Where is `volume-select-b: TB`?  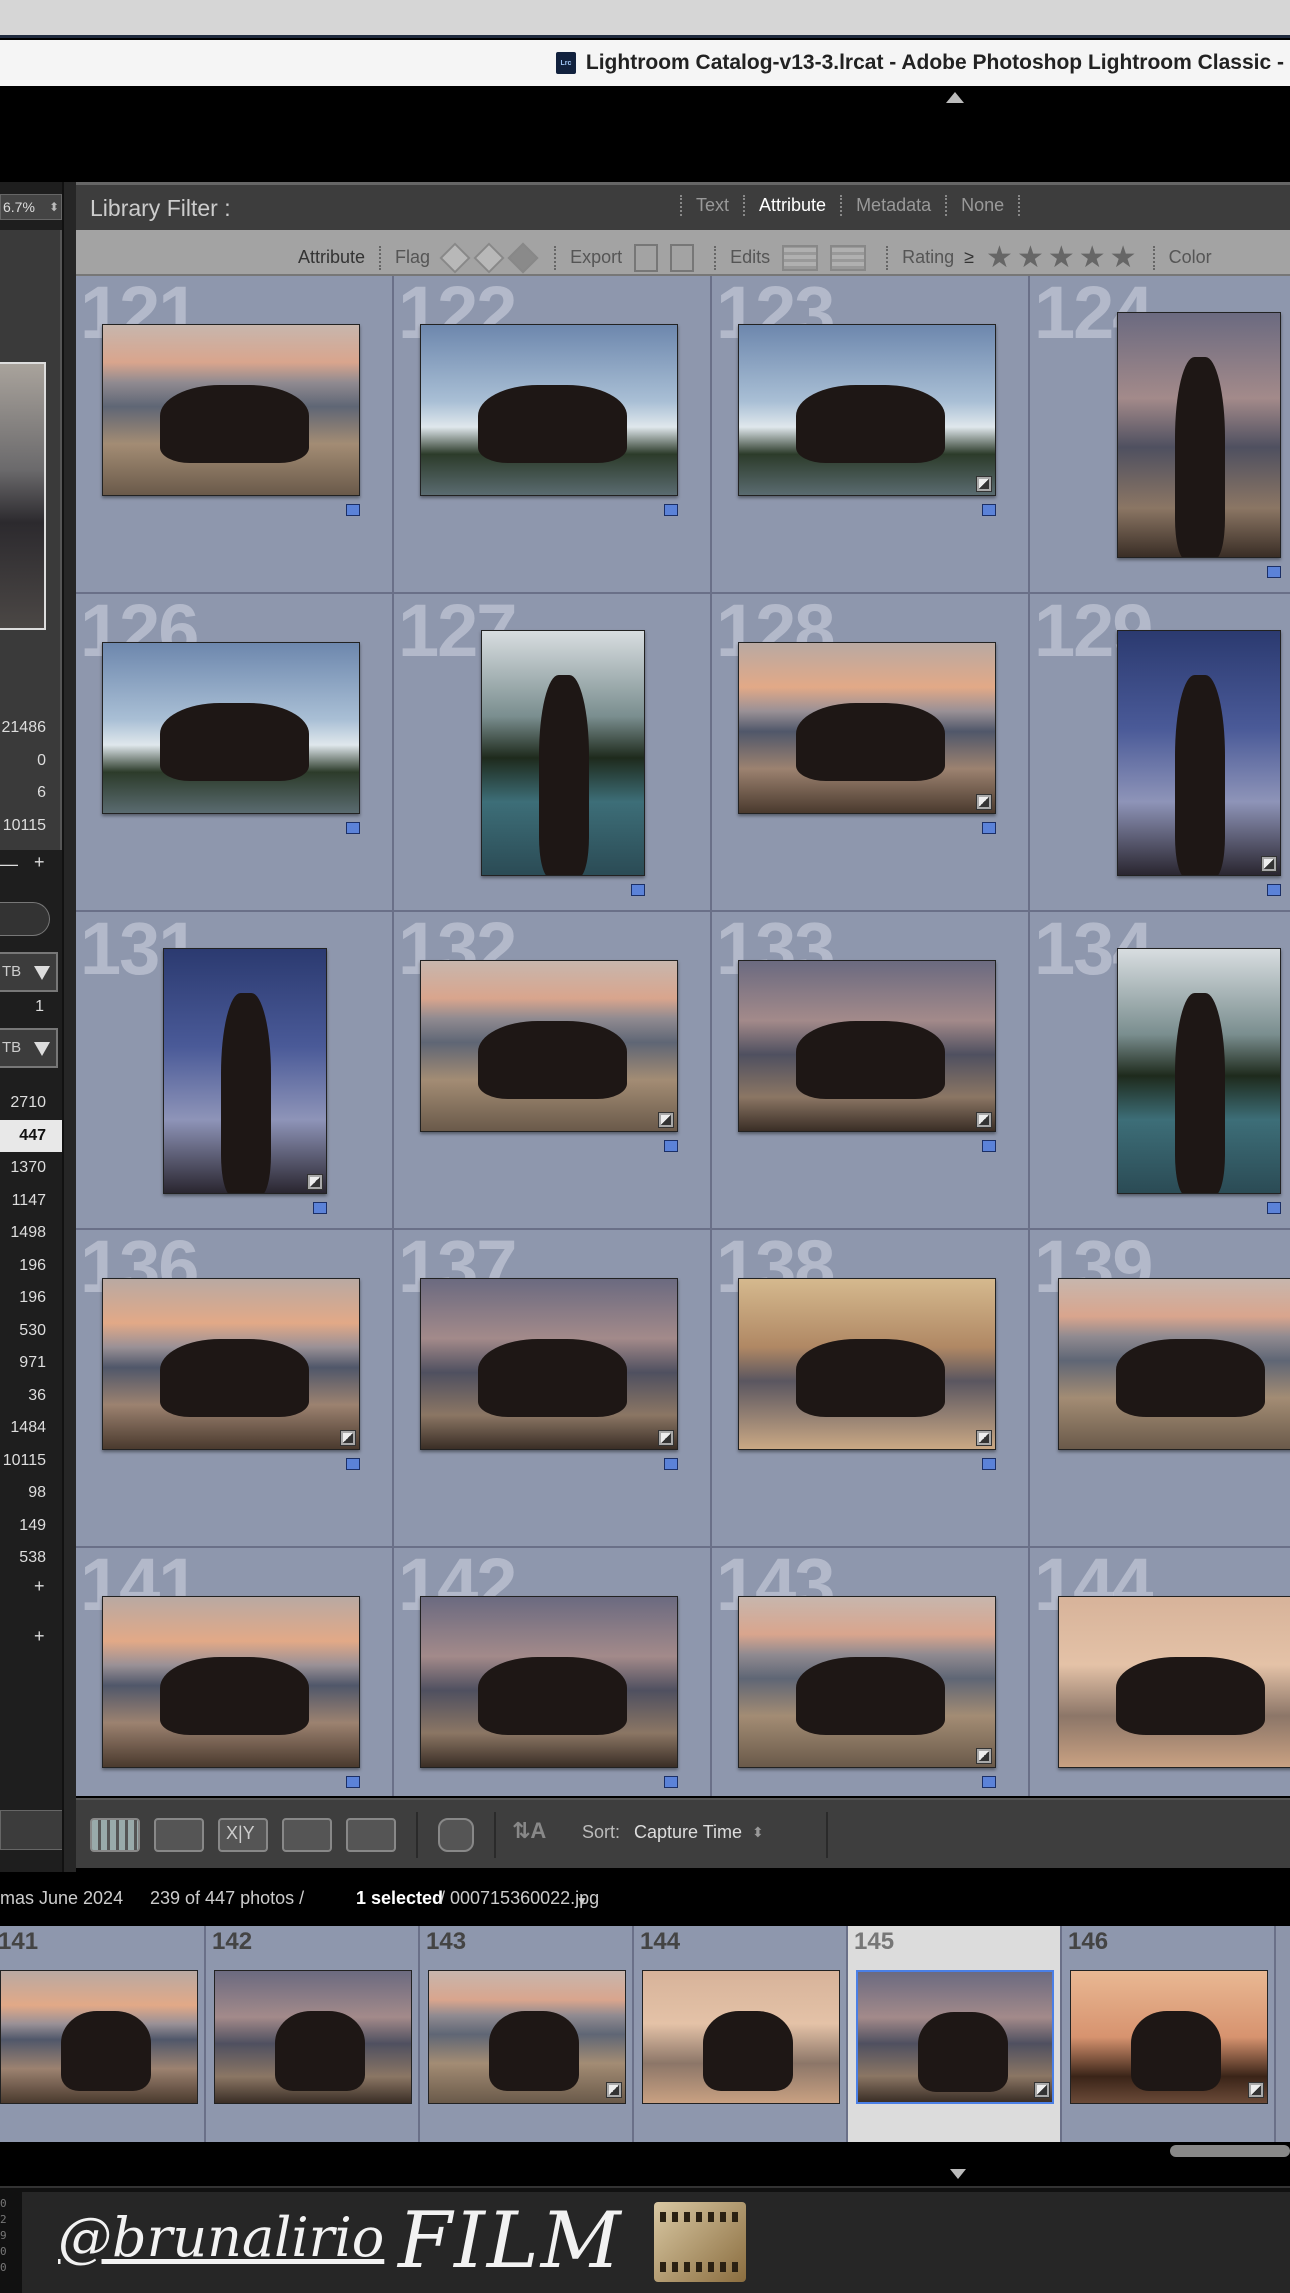 volume-select-b: TB is located at coordinates (29, 1048).